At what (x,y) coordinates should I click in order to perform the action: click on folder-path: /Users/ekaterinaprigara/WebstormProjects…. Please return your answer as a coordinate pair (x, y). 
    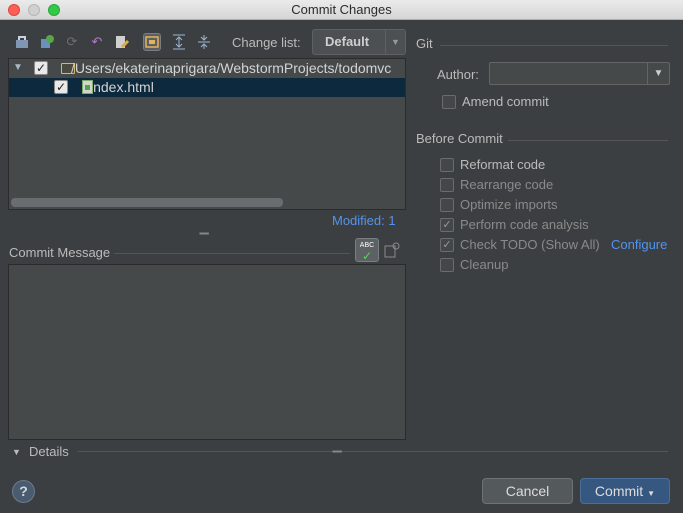
    Looking at the image, I should click on (231, 68).